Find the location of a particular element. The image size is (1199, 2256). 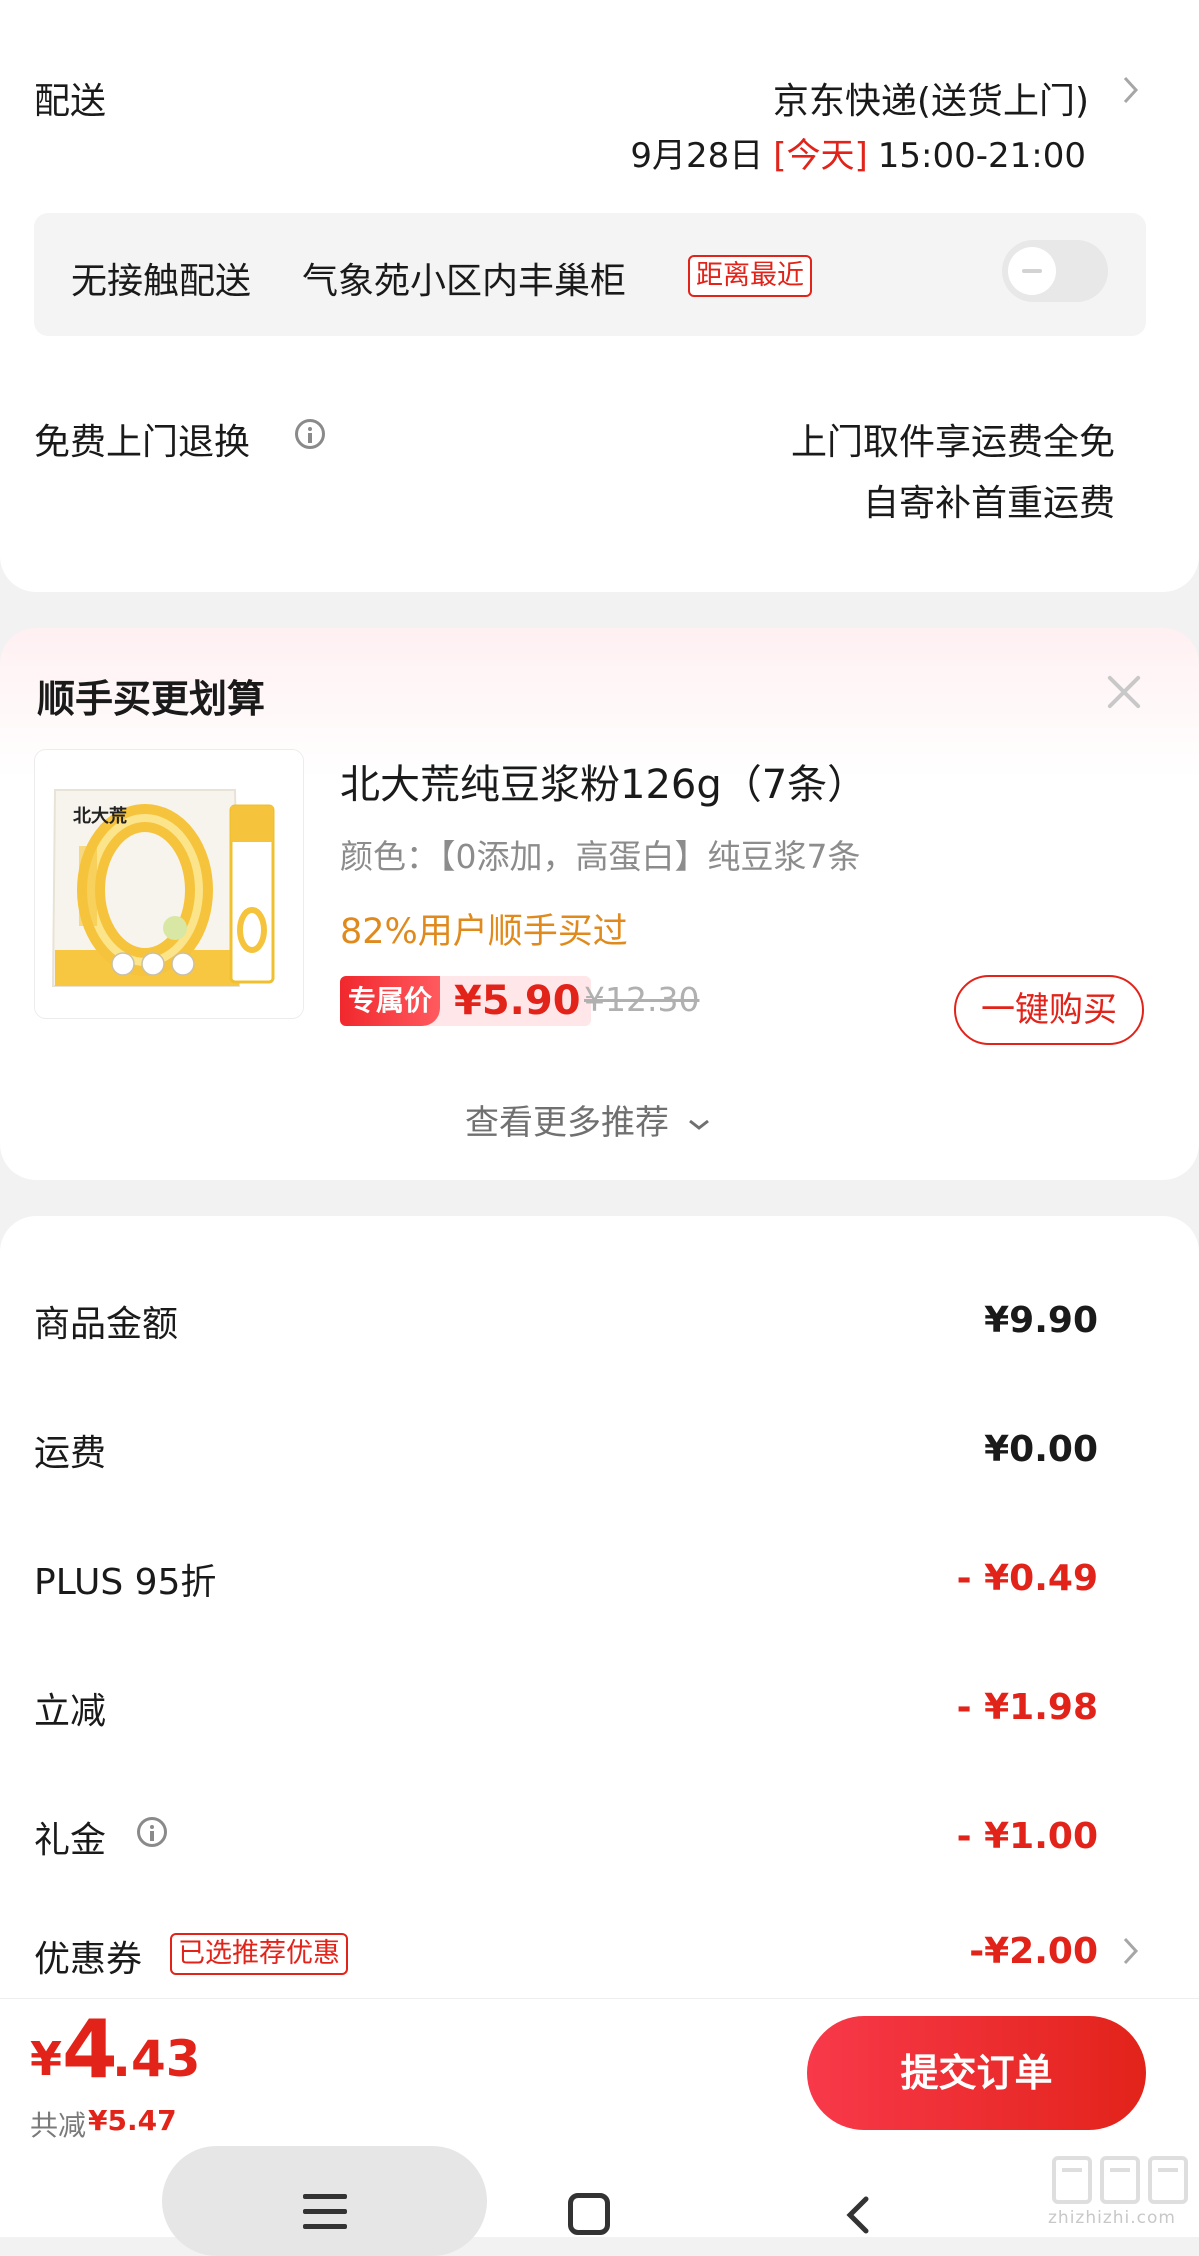

summary-value-shipping: ¥0.00 is located at coordinates (1041, 1449).